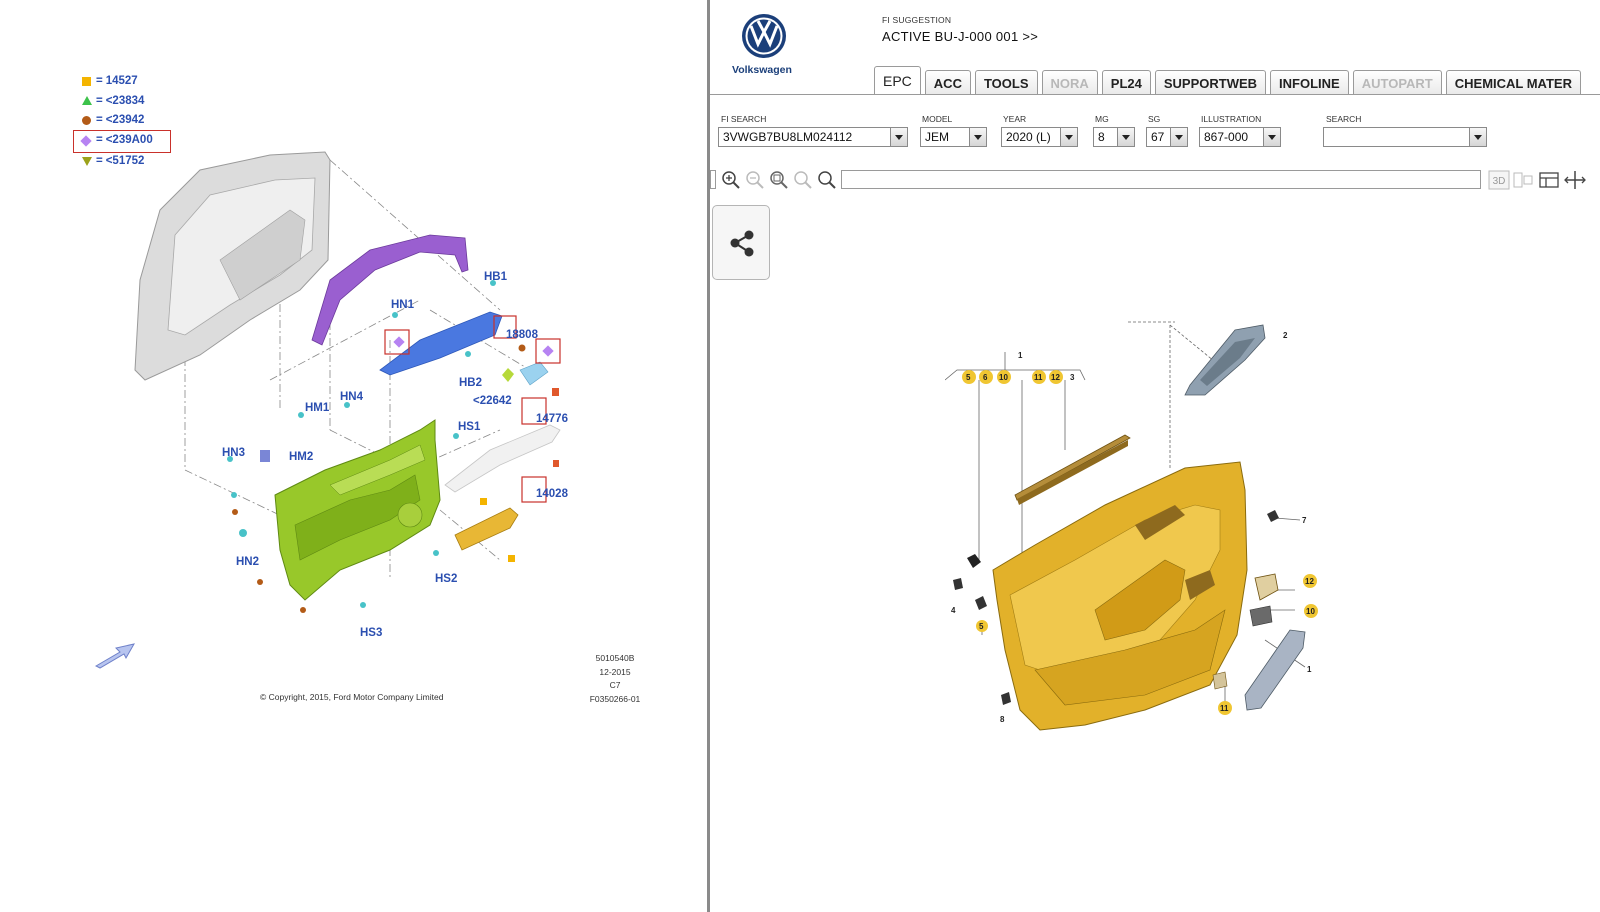  I want to click on door-frame, so click(232, 266).